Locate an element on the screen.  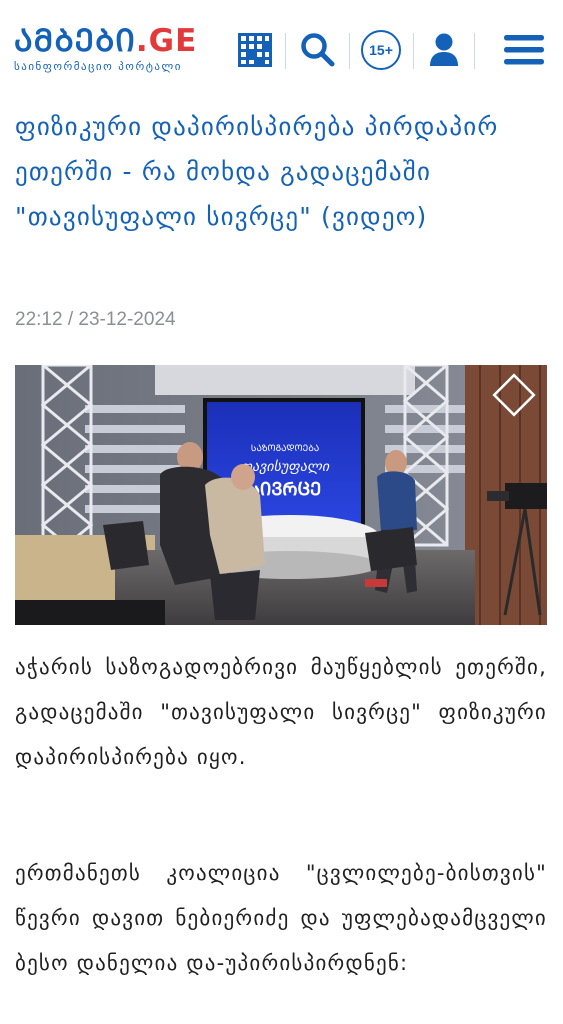
logo-wordmark: ᲐᲛᲑᲔᲑᲘ.GE is located at coordinates (105, 41).